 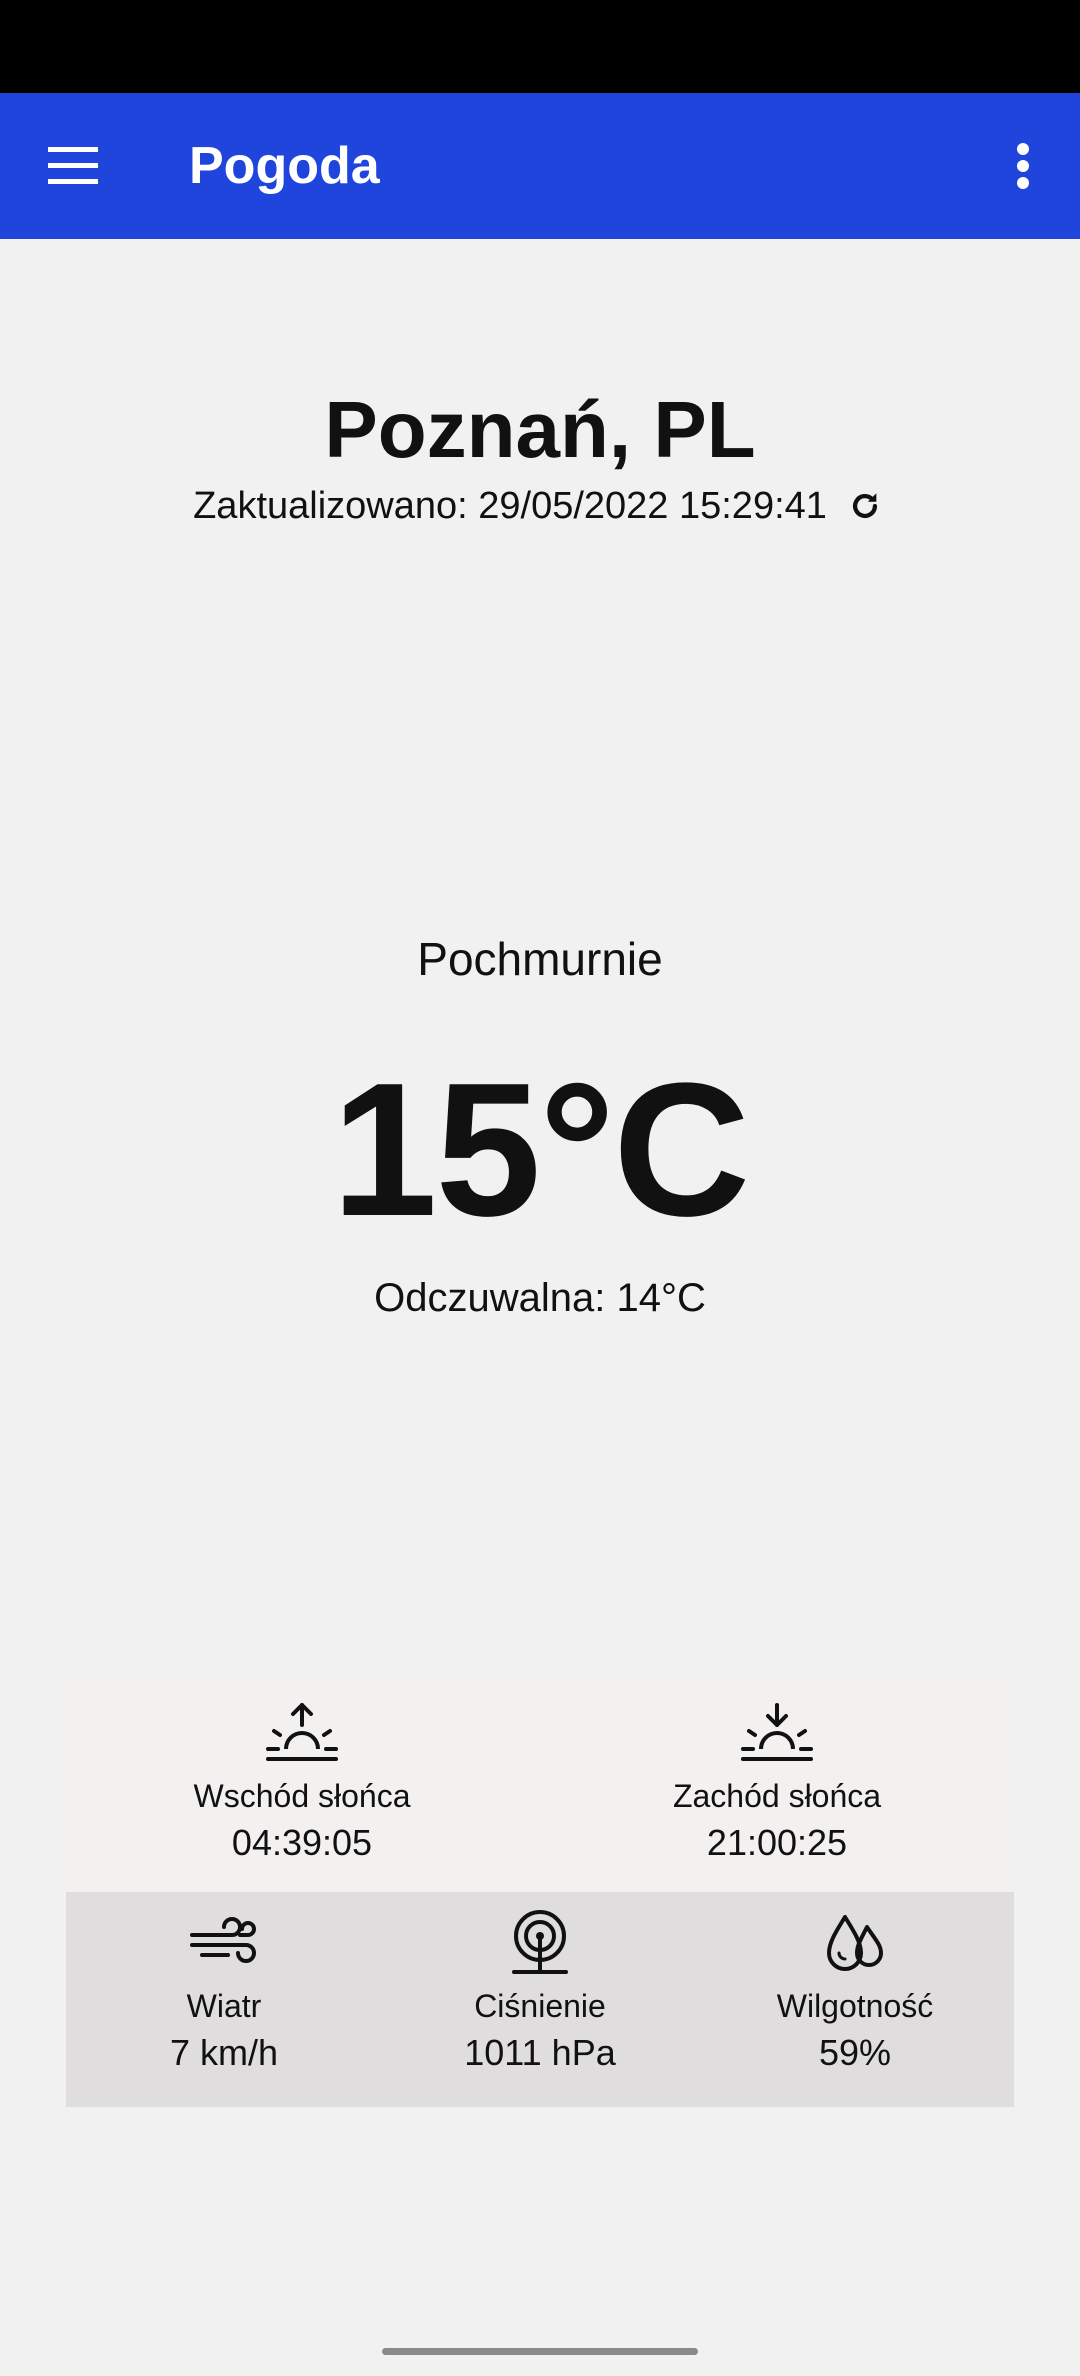 What do you see at coordinates (540, 166) in the screenshot?
I see `app-bar: Pogoda` at bounding box center [540, 166].